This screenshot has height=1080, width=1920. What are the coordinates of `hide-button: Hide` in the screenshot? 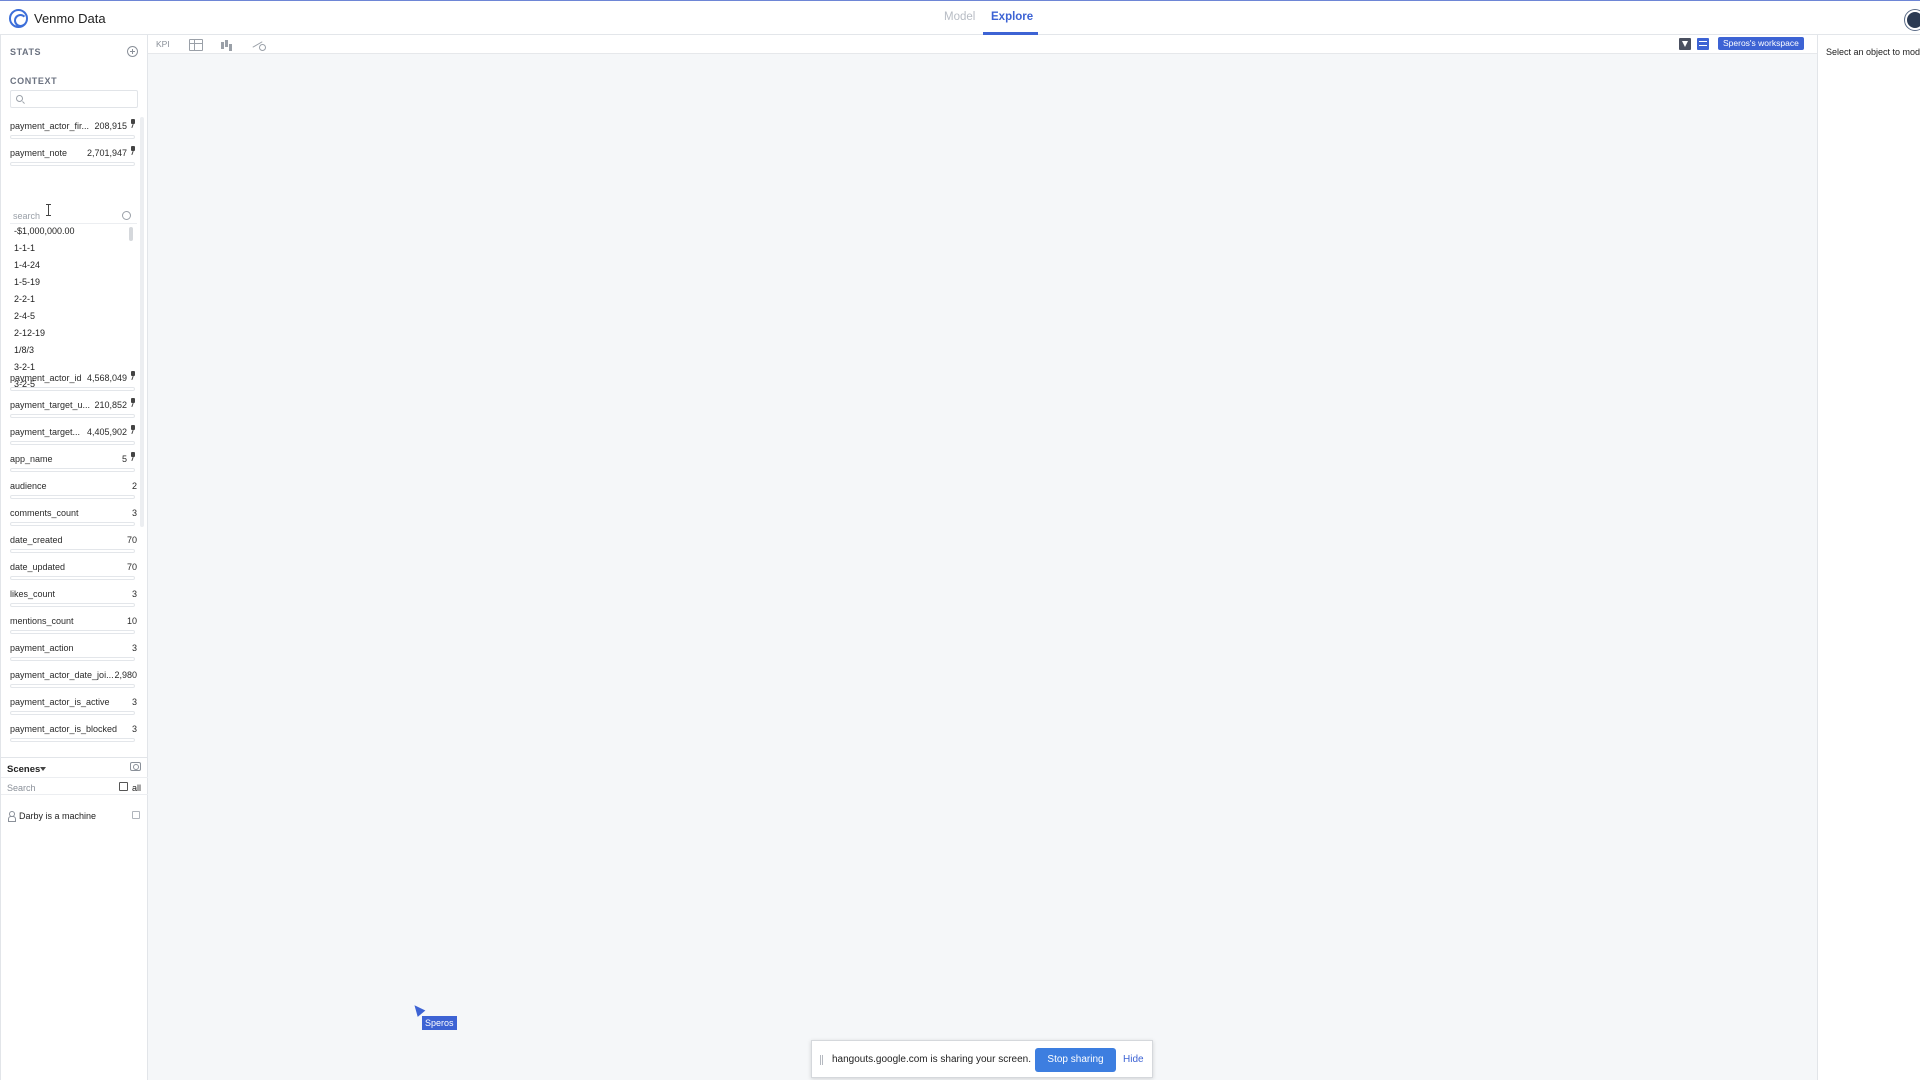 It's located at (1133, 1059).